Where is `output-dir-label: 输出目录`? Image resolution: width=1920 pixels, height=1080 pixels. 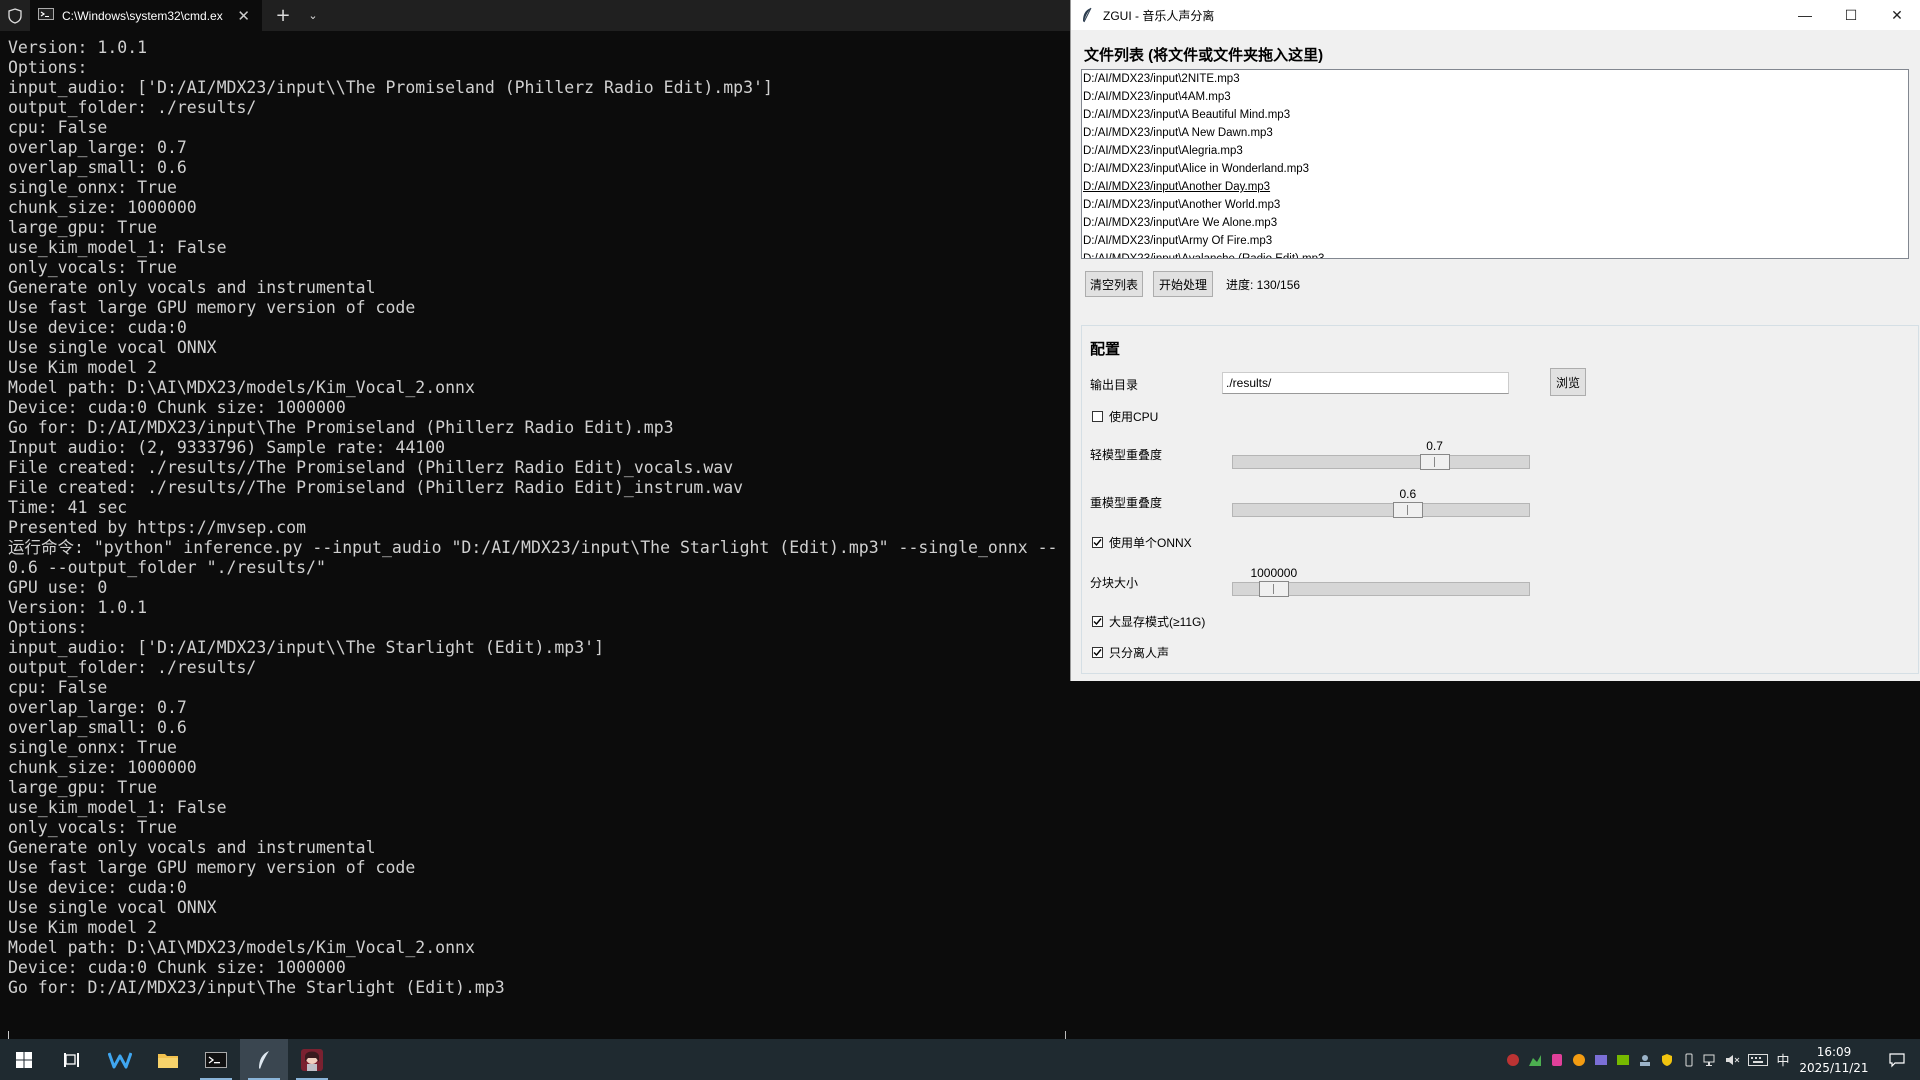 output-dir-label: 输出目录 is located at coordinates (1114, 385).